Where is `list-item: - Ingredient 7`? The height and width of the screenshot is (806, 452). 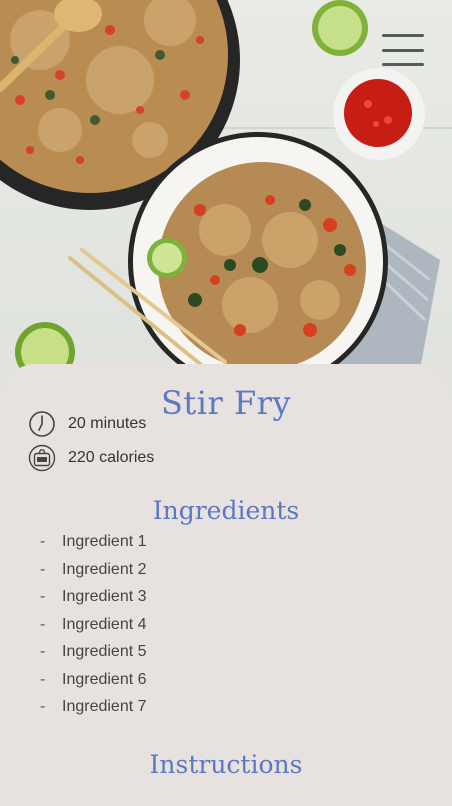 list-item: - Ingredient 7 is located at coordinates (93, 707).